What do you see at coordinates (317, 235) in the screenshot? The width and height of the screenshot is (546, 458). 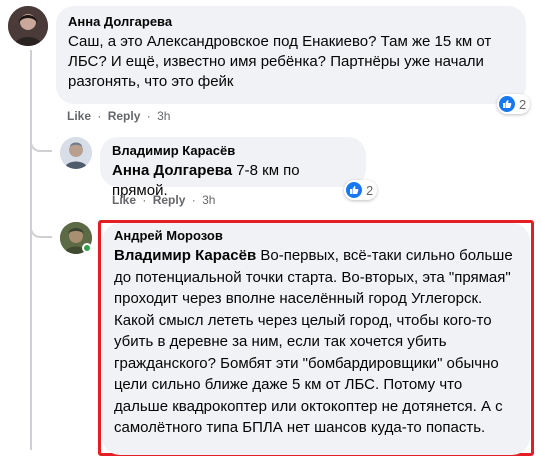 I see `comment-author: Андрей Морозов` at bounding box center [317, 235].